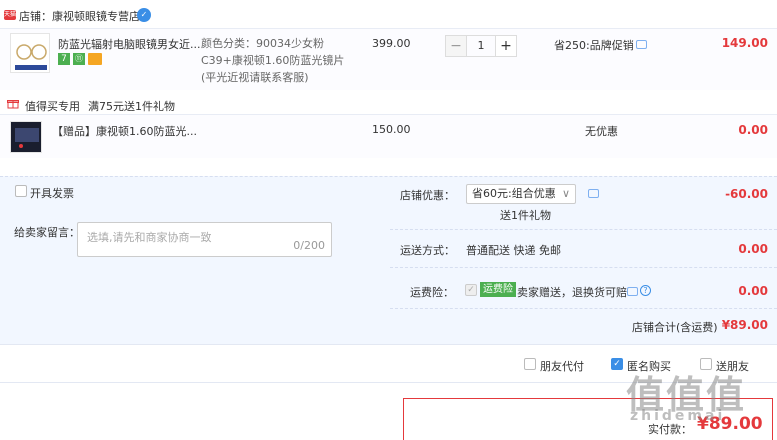  What do you see at coordinates (565, 193) in the screenshot?
I see `chevron-down-icon: ∨` at bounding box center [565, 193].